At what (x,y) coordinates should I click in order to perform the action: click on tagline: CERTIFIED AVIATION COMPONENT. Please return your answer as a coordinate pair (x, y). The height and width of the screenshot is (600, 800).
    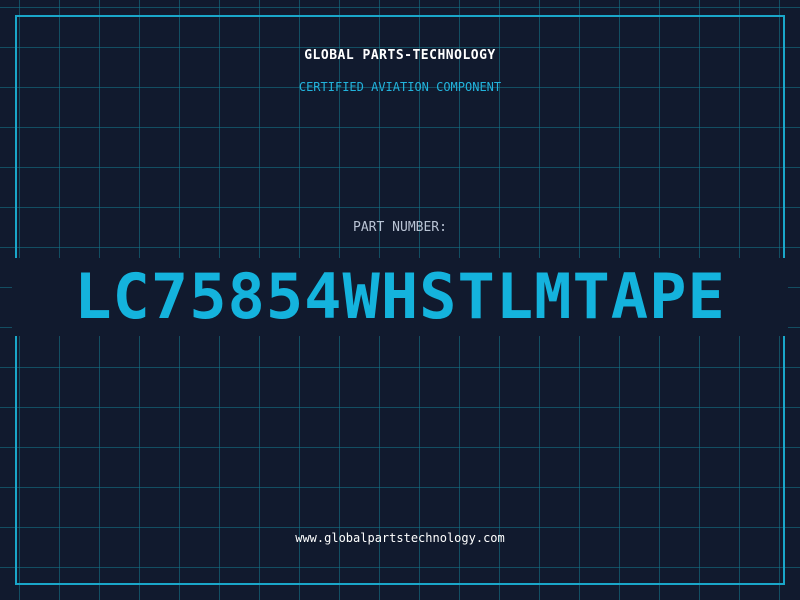
    Looking at the image, I should click on (400, 87).